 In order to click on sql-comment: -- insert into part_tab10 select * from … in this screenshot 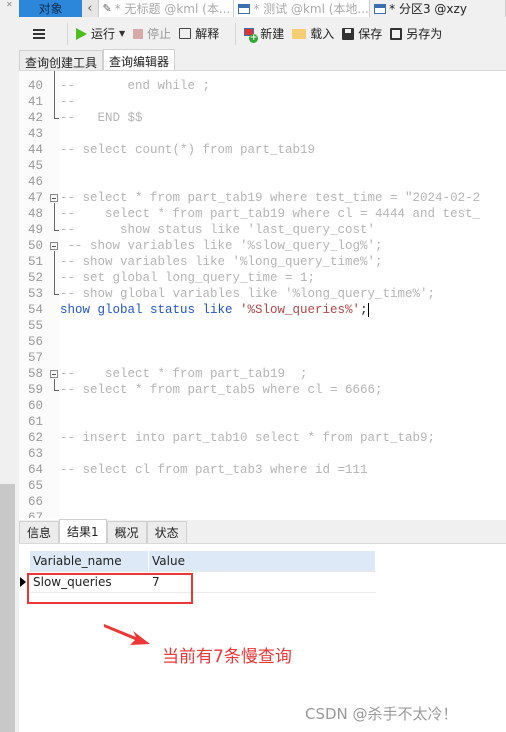, I will do `click(248, 438)`.